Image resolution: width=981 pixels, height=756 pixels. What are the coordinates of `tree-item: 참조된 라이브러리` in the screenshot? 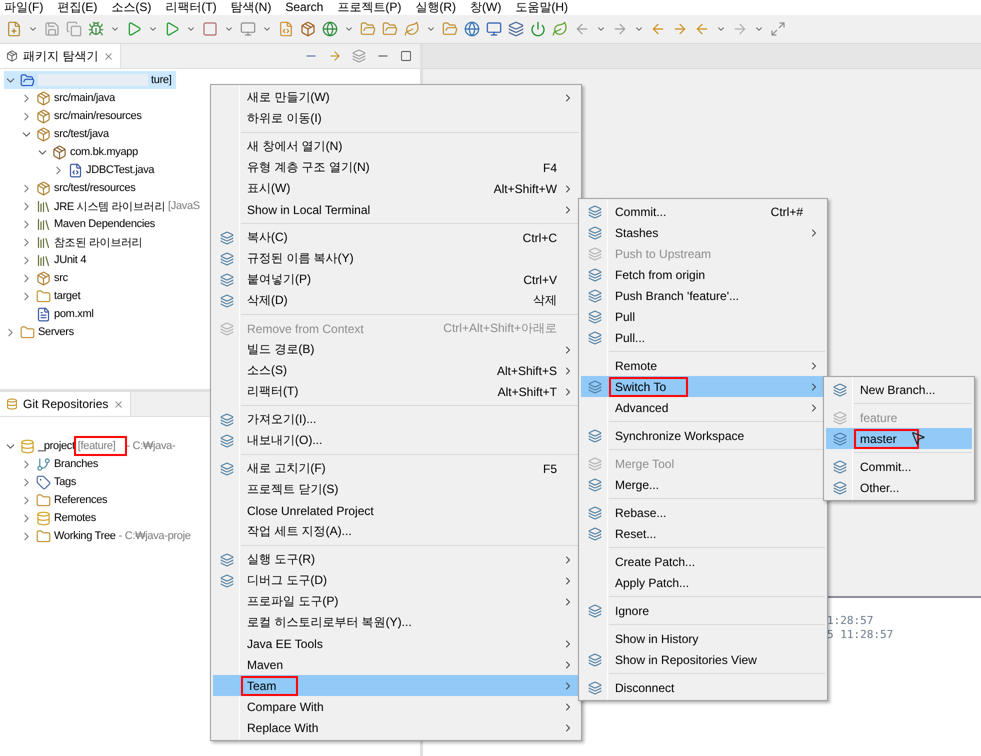 It's located at (83, 242).